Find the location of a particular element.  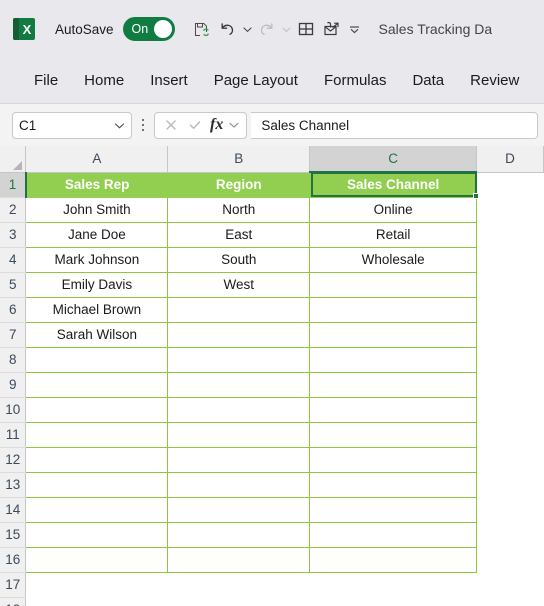

cell-D1 is located at coordinates (510, 184).